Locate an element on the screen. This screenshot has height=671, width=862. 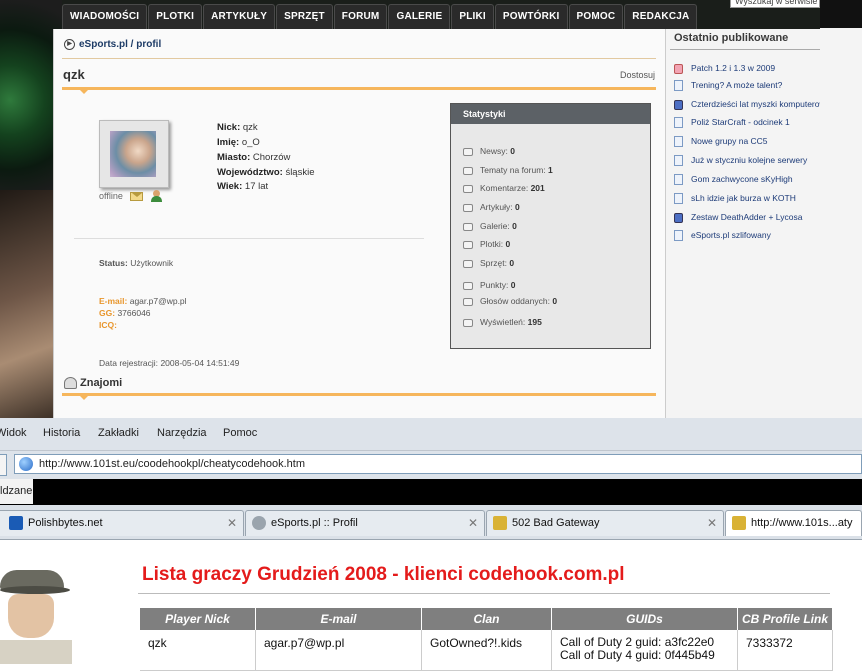
reg-label: Data rejestracji: is located at coordinates (129, 363).